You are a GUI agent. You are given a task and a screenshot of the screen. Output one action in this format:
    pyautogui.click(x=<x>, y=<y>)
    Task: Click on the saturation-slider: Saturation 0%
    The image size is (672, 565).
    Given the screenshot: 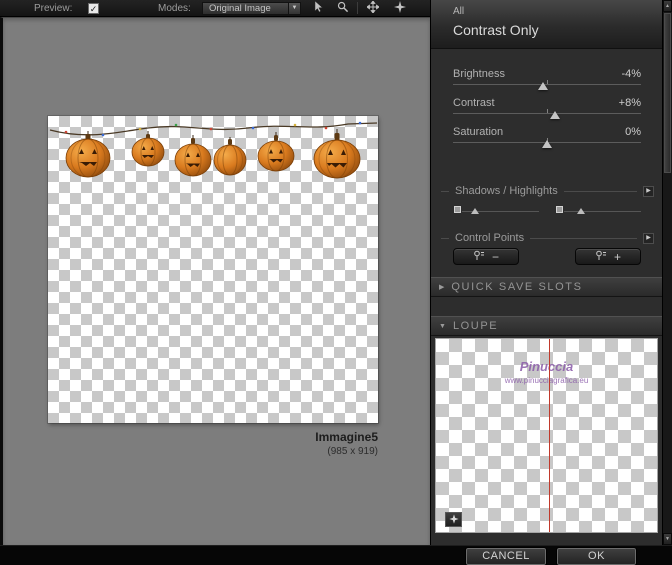 What is the action you would take?
    pyautogui.click(x=547, y=139)
    